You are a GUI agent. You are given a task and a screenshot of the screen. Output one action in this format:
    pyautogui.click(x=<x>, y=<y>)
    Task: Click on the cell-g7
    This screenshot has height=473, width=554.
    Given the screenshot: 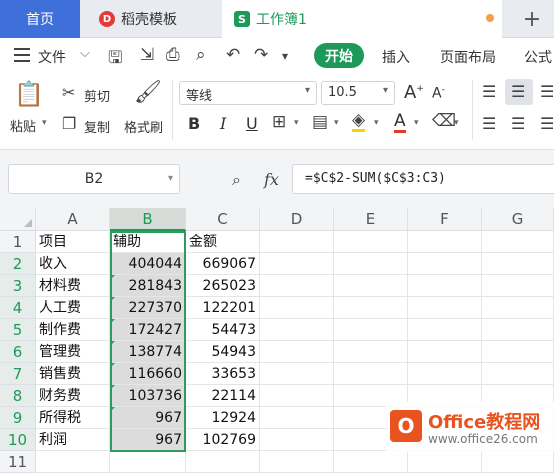 What is the action you would take?
    pyautogui.click(x=518, y=374)
    